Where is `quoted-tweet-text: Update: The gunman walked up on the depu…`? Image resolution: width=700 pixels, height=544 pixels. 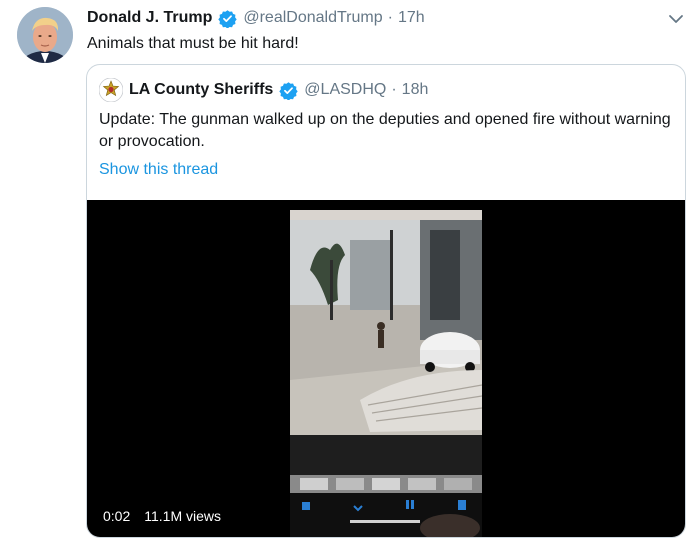
quoted-tweet-text: Update: The gunman walked up on the depu… is located at coordinates (385, 130).